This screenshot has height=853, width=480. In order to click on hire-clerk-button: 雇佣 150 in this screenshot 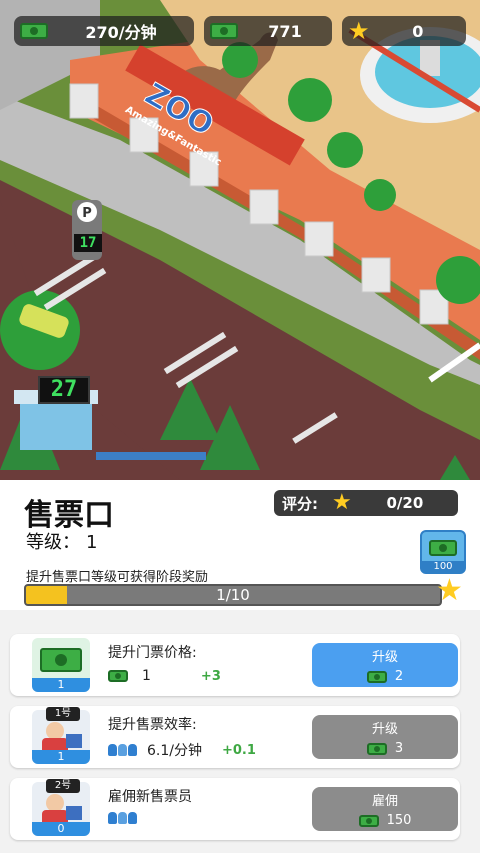, I will do `click(385, 809)`.